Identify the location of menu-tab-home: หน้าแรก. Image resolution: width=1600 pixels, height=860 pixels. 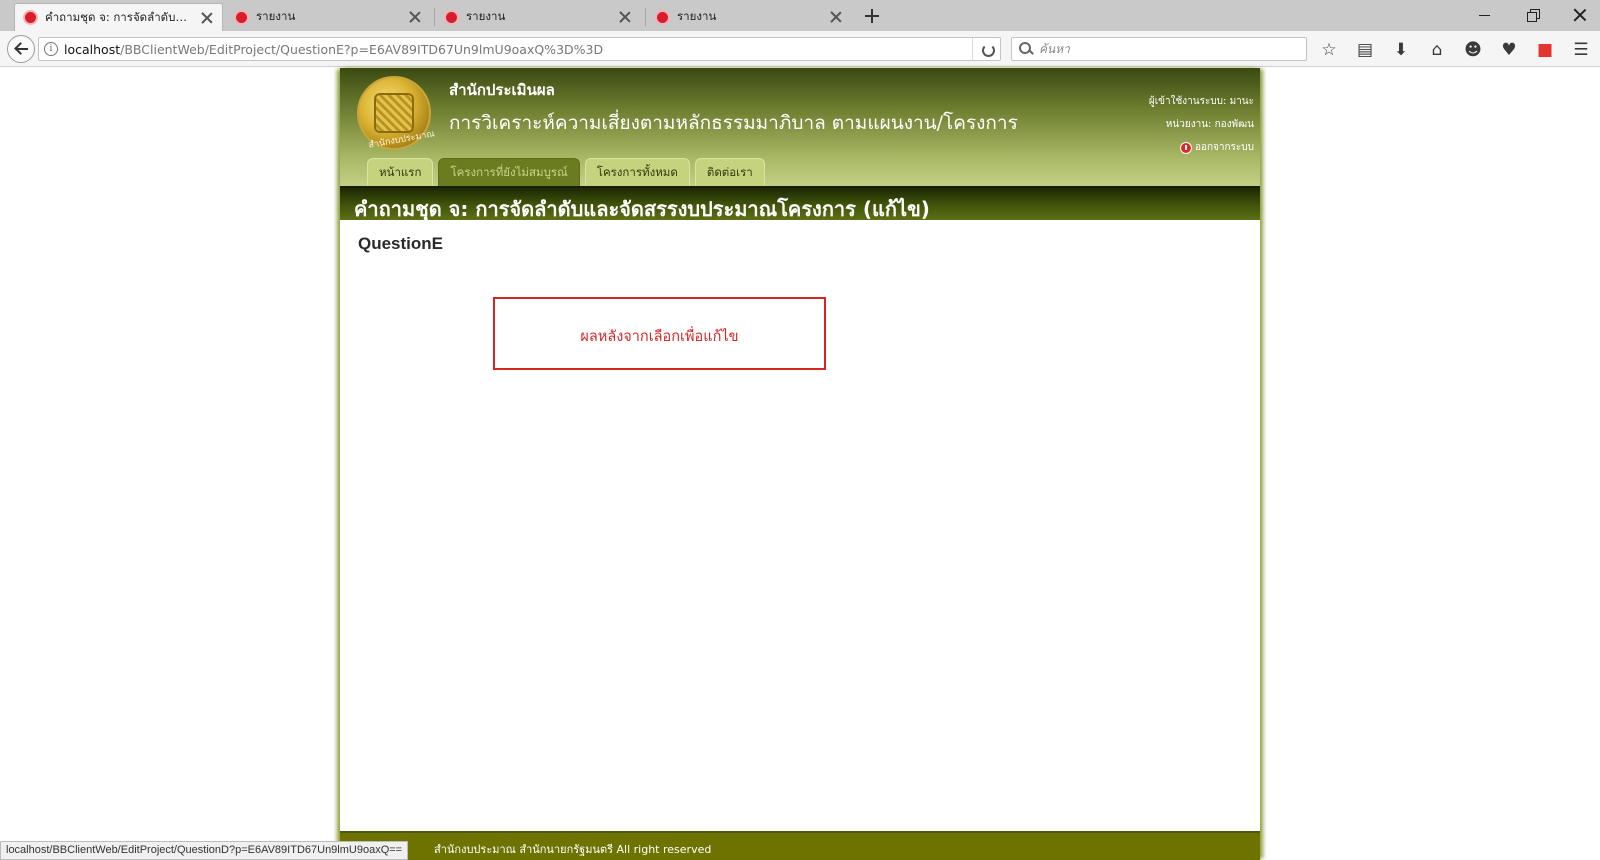
(400, 172).